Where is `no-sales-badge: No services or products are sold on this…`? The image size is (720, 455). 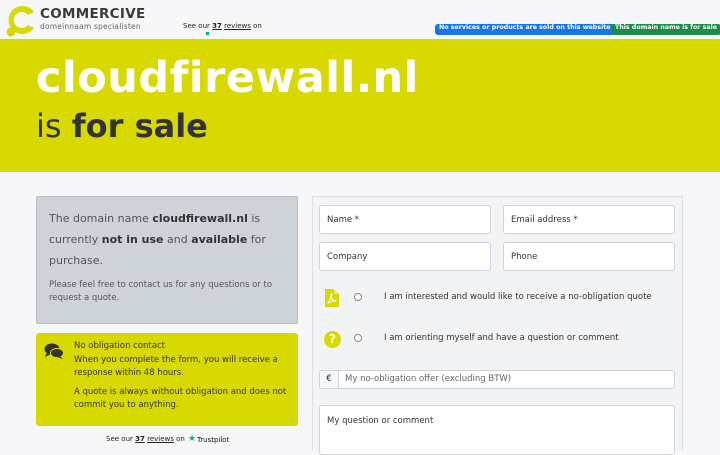 no-sales-badge: No services or products are sold on this… is located at coordinates (526, 29).